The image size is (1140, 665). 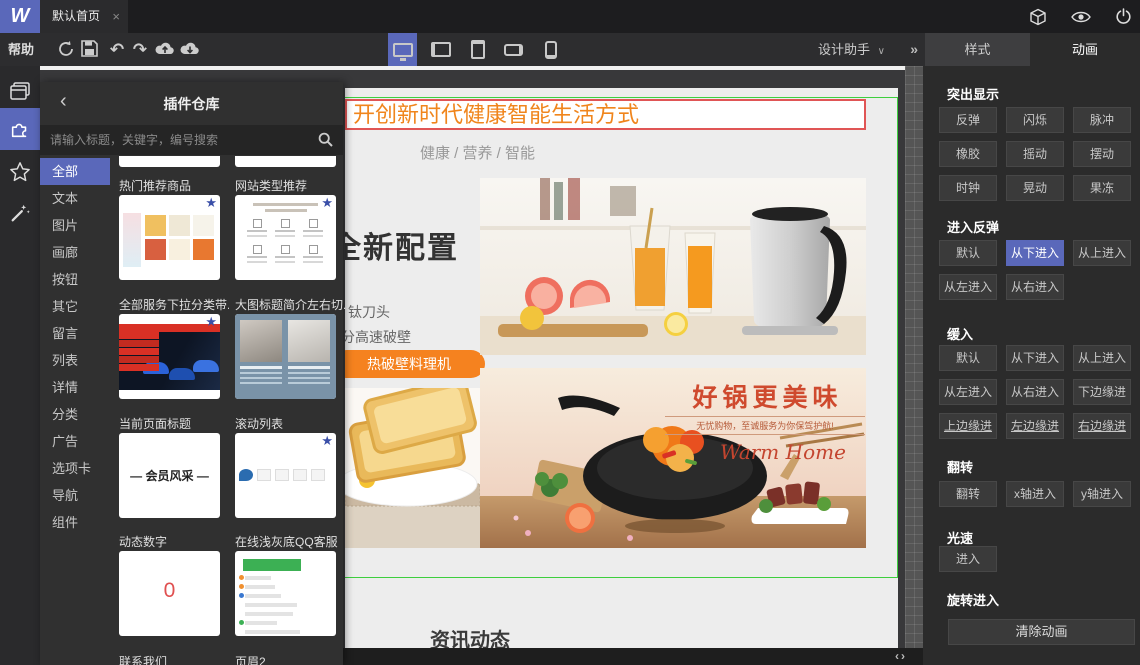 I want to click on anim-easein-top-edge: 上边缘进, so click(x=968, y=426).